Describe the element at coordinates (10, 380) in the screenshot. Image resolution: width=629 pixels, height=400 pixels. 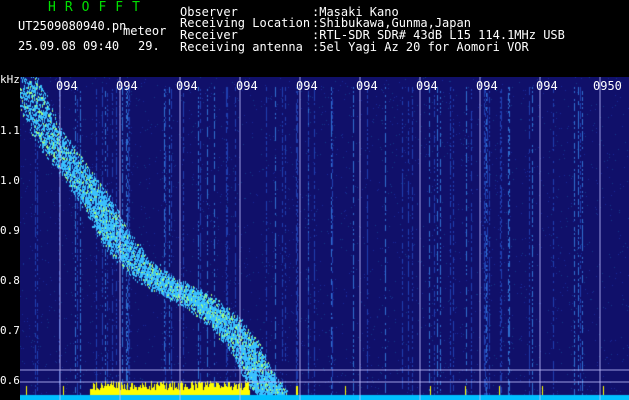
I see `y-tick-label: 0.6` at that location.